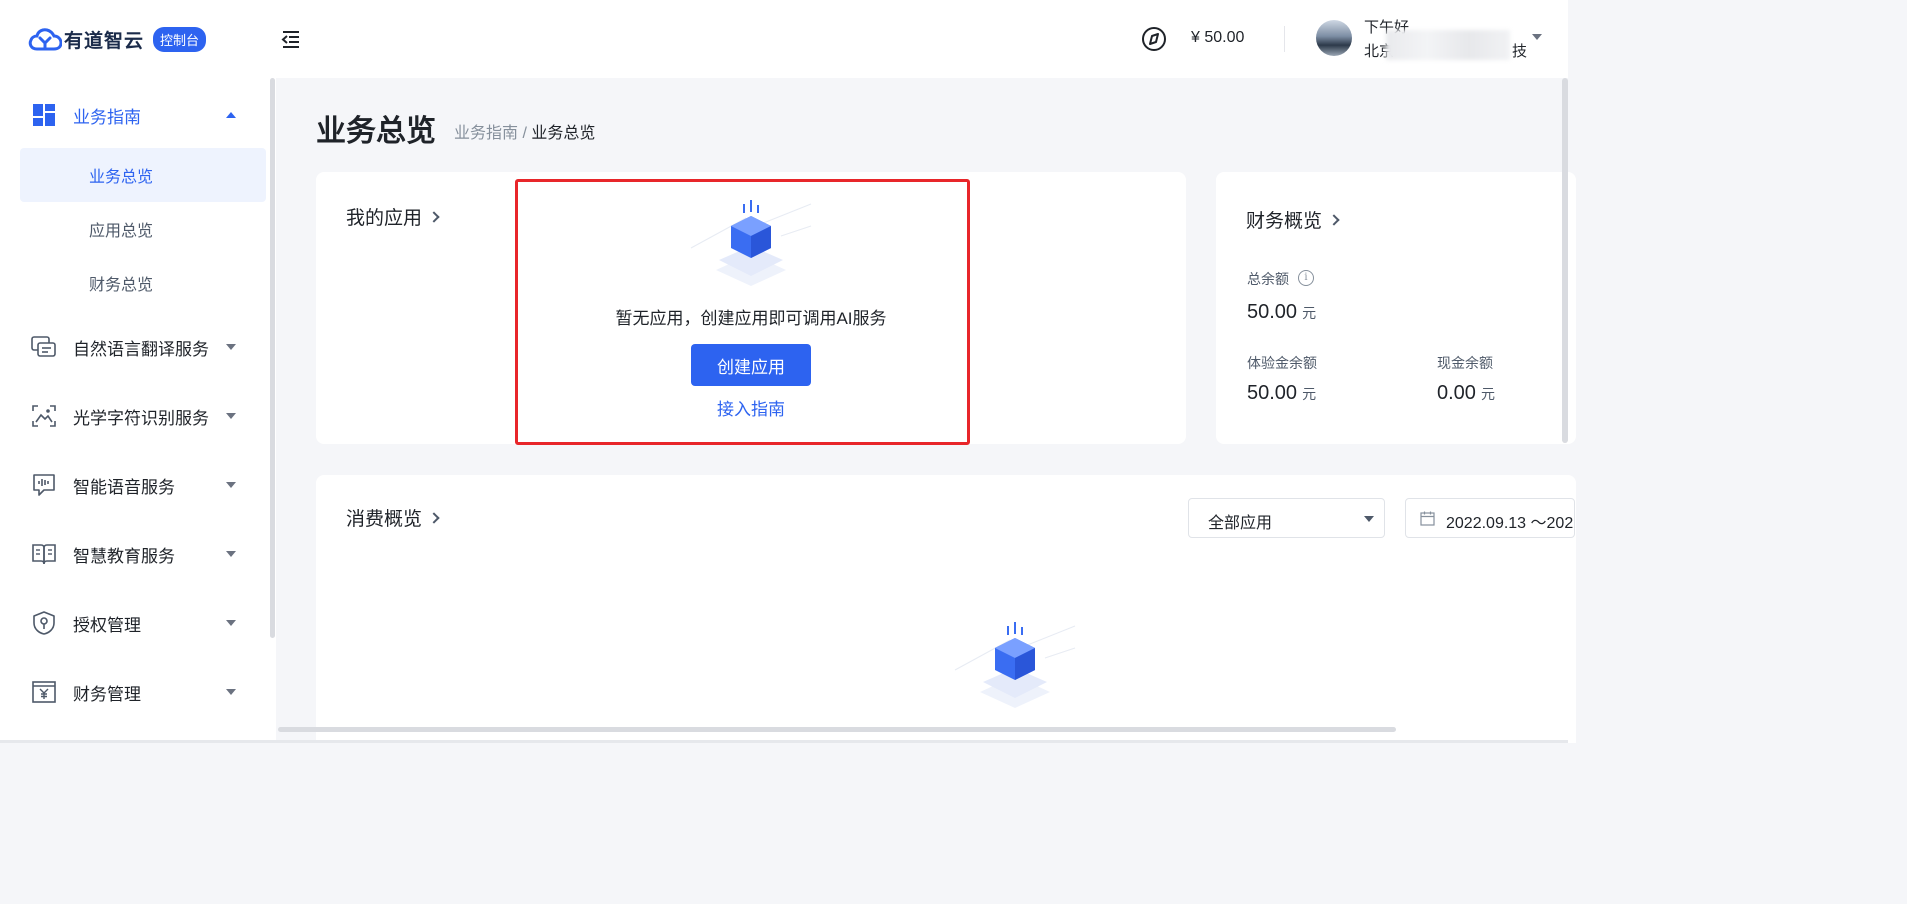  What do you see at coordinates (44, 623) in the screenshot?
I see `shield-key-icon` at bounding box center [44, 623].